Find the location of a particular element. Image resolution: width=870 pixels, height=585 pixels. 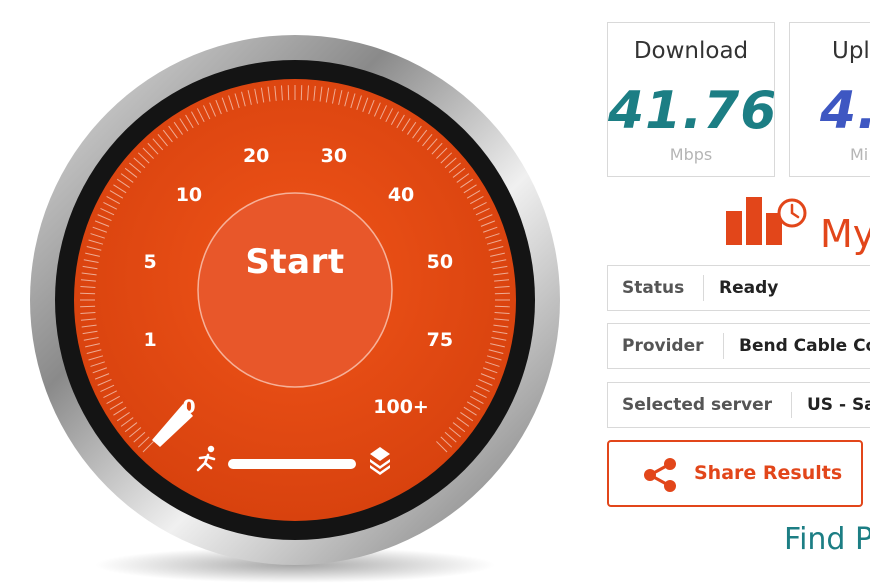

provider-value: Bend Cable Co is located at coordinates (804, 346).